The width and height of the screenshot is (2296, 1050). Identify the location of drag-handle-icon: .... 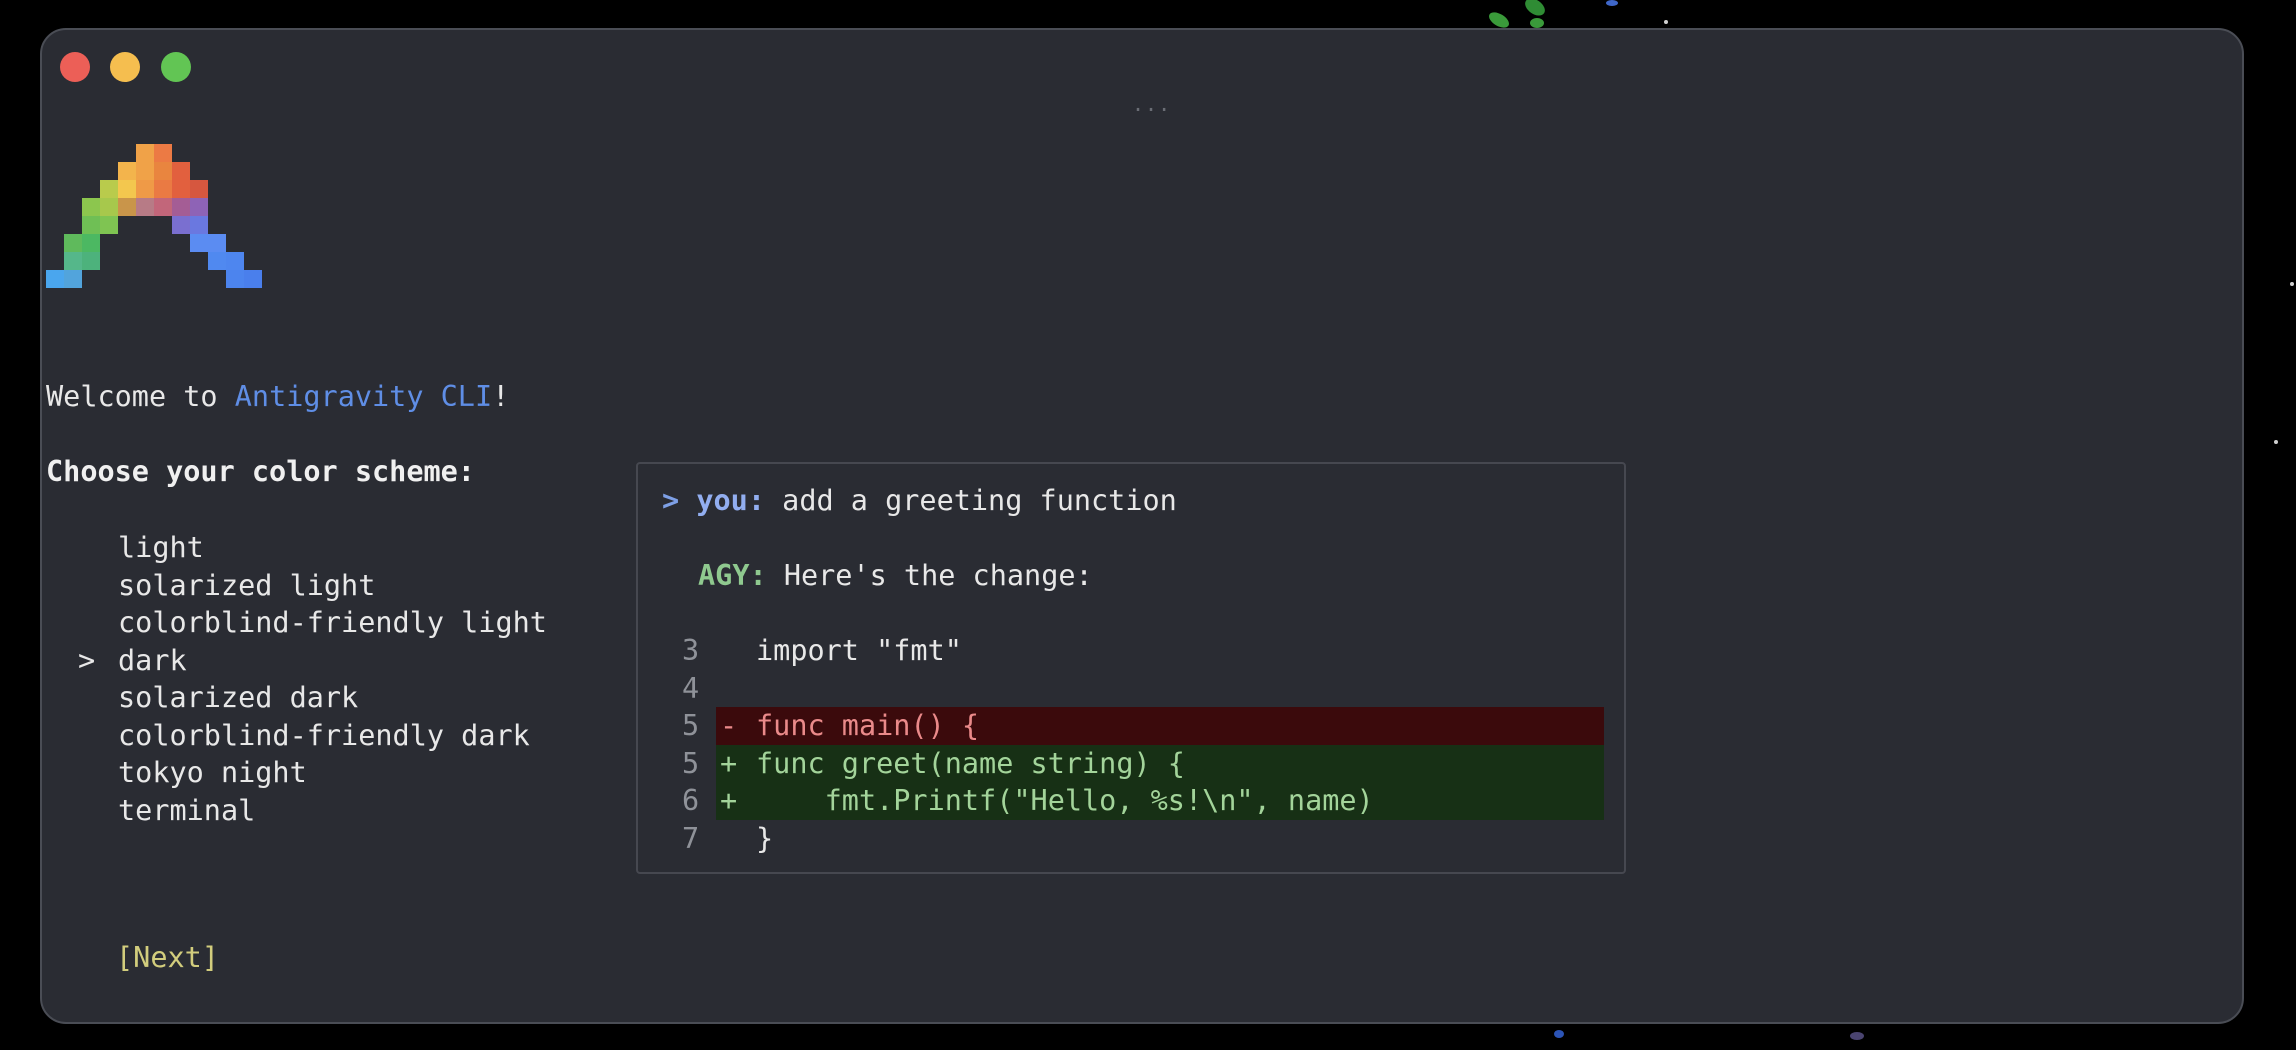
(1151, 104).